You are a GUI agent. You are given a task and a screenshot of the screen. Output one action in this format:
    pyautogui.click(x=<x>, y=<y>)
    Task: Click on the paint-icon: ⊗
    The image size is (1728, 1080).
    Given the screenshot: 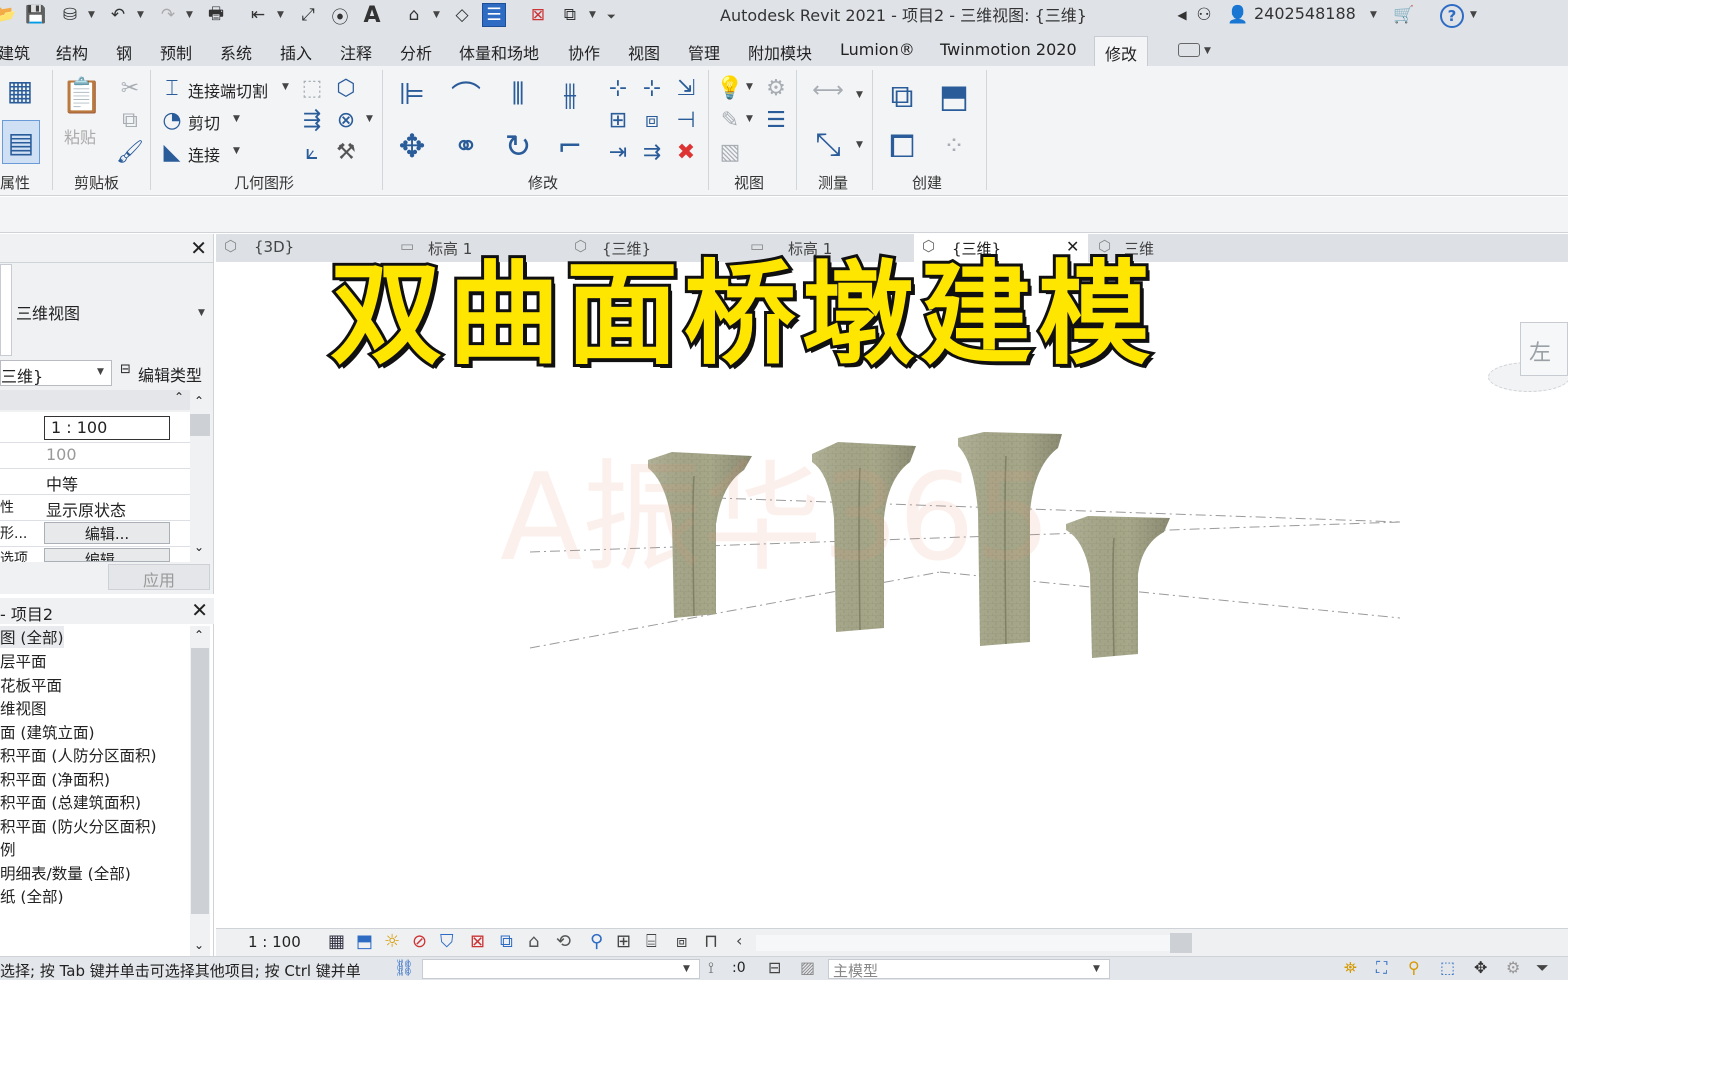 What is the action you would take?
    pyautogui.click(x=346, y=120)
    